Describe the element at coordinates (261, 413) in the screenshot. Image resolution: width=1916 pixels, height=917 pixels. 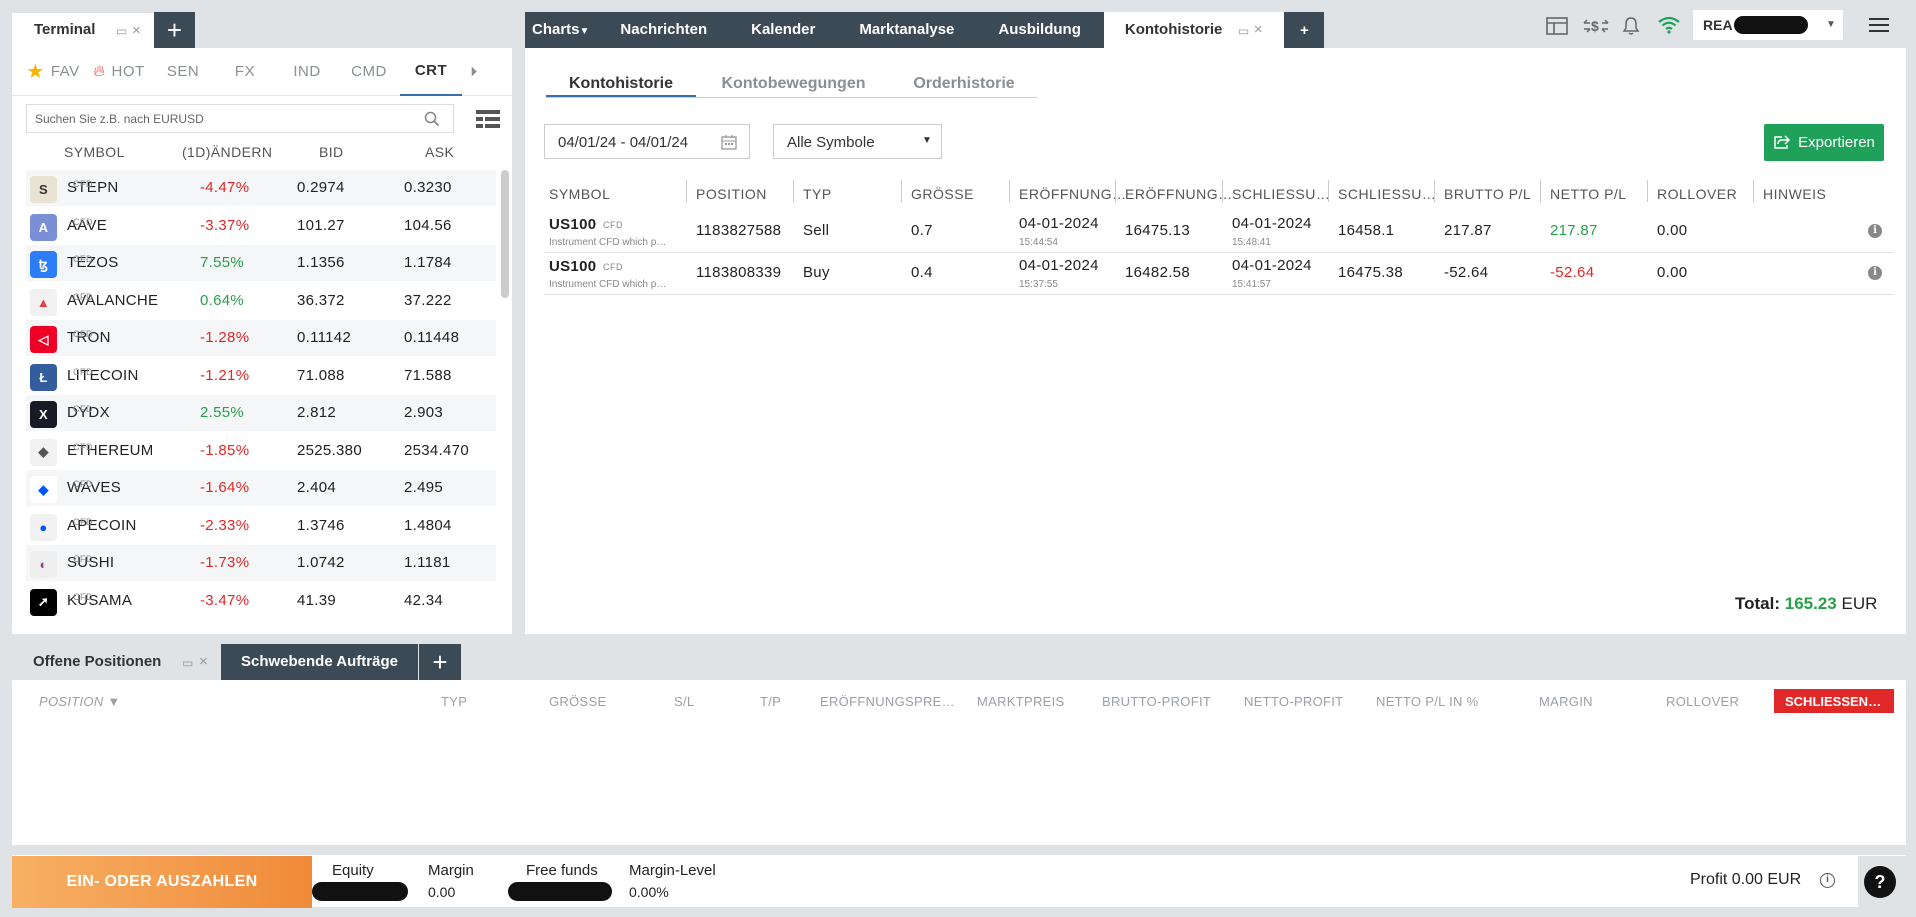
I see `list-item: X DYDX CFD 2.55% 2.812 2.903` at that location.